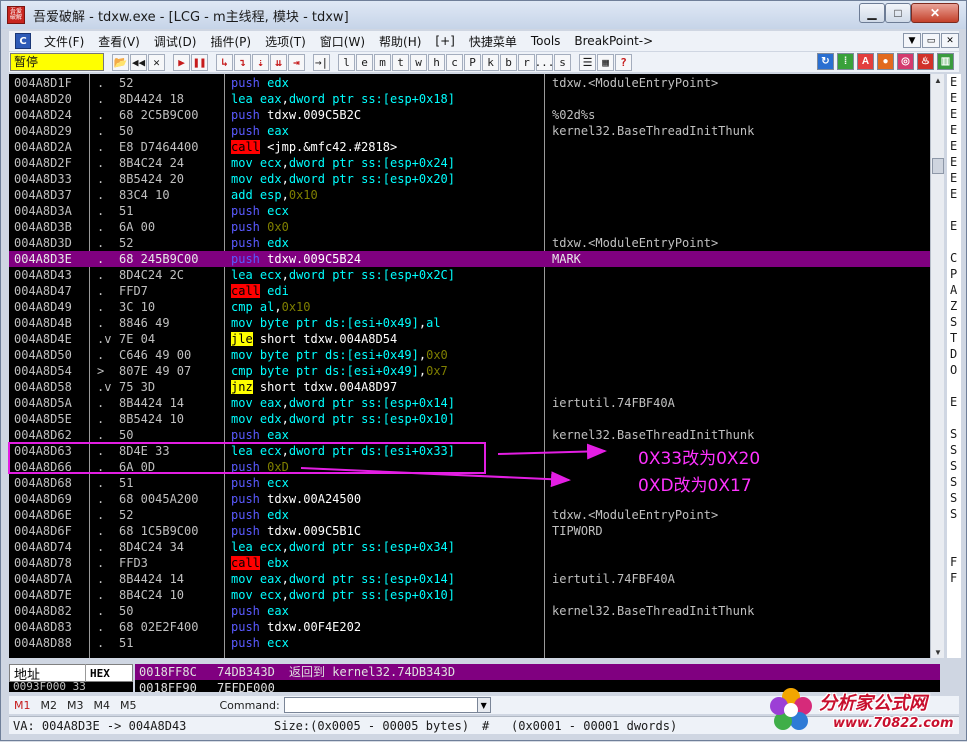 The height and width of the screenshot is (742, 967). I want to click on menu-item: 帮助(H), so click(400, 41).